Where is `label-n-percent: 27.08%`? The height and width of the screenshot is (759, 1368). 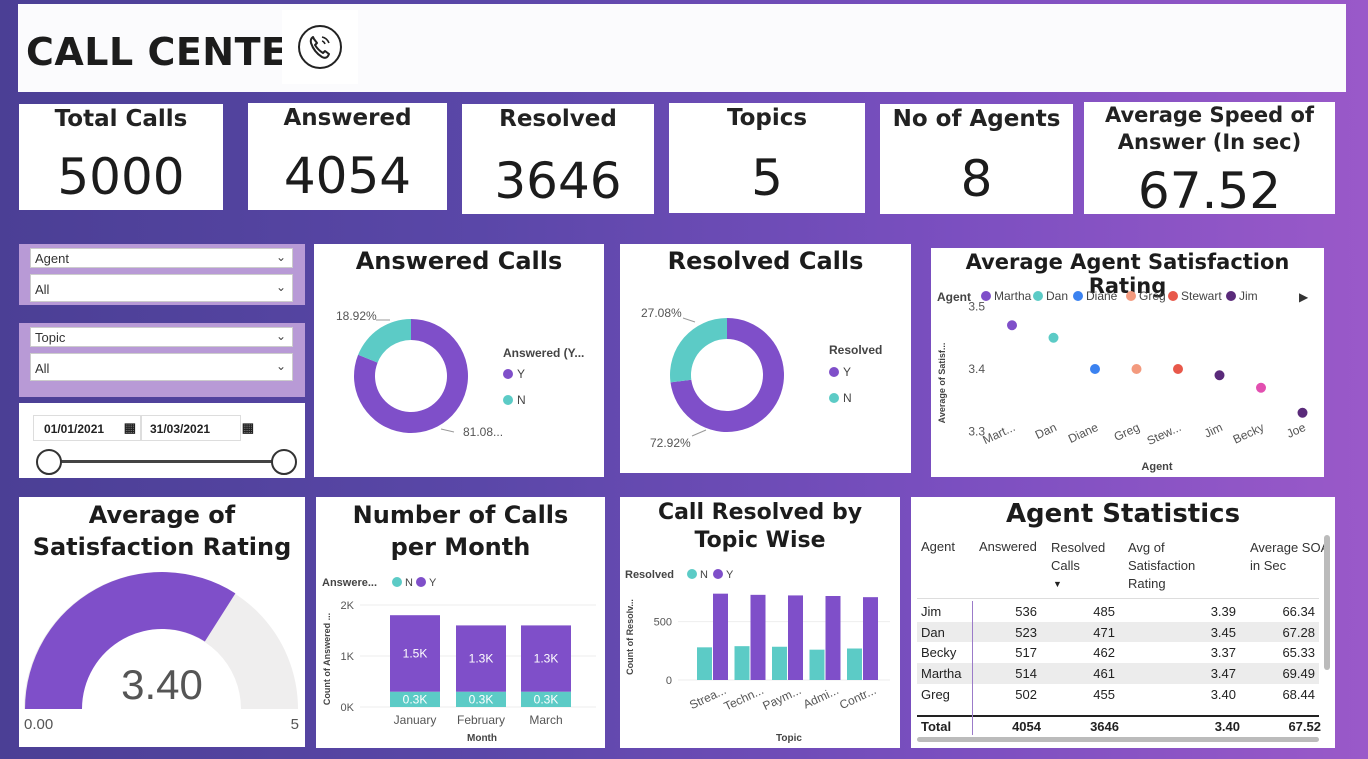
label-n-percent: 27.08% is located at coordinates (661, 313).